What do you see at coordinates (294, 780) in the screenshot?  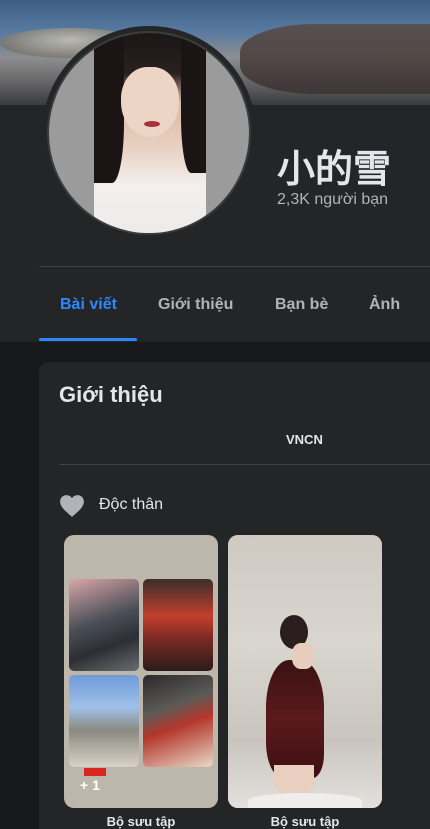 I see `photo-figure-leg` at bounding box center [294, 780].